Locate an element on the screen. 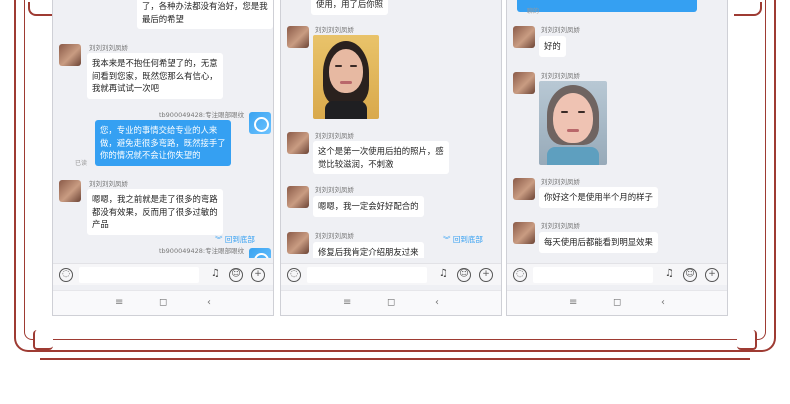 This screenshot has width=790, height=404. message-bubble: 了，各种办法都没有治好，您是我 最后的希望 is located at coordinates (205, 15).